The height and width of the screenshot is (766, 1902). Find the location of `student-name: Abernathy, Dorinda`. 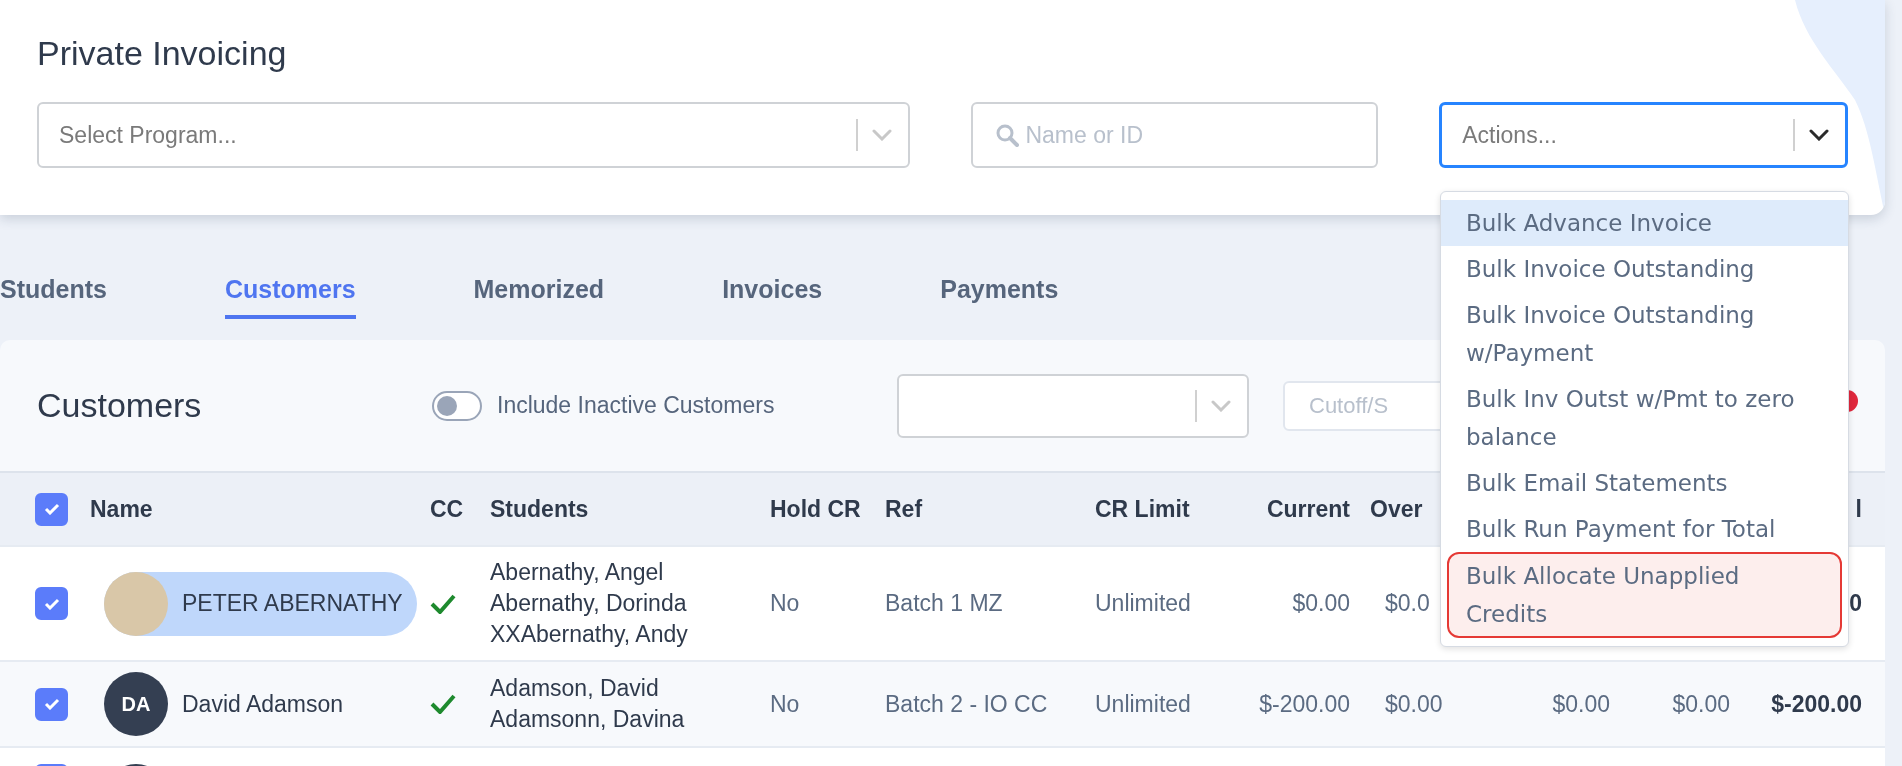

student-name: Abernathy, Dorinda is located at coordinates (589, 603).